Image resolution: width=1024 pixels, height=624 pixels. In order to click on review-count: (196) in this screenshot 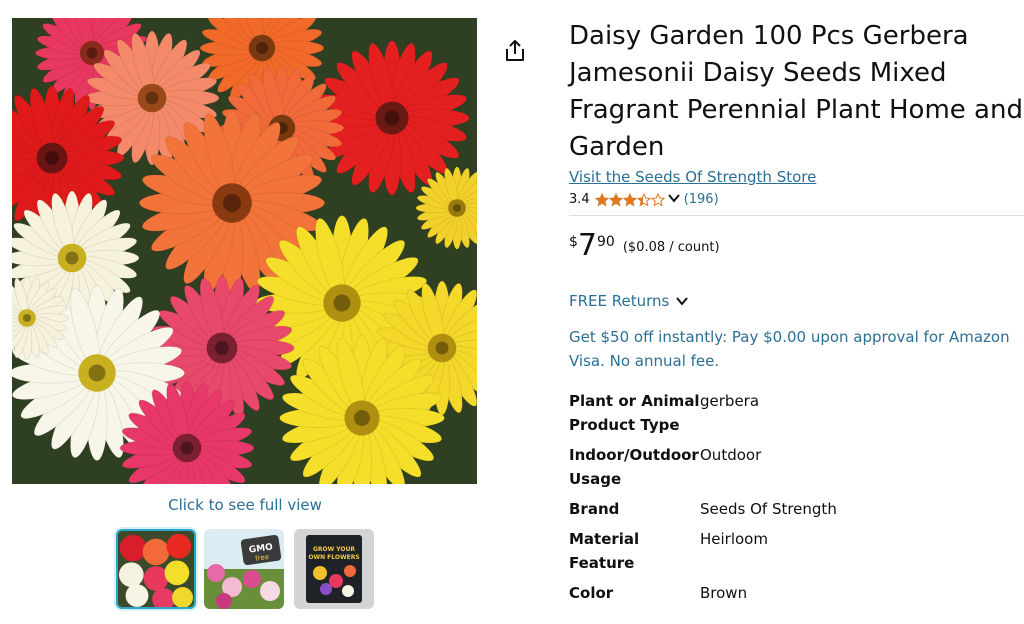, I will do `click(701, 199)`.